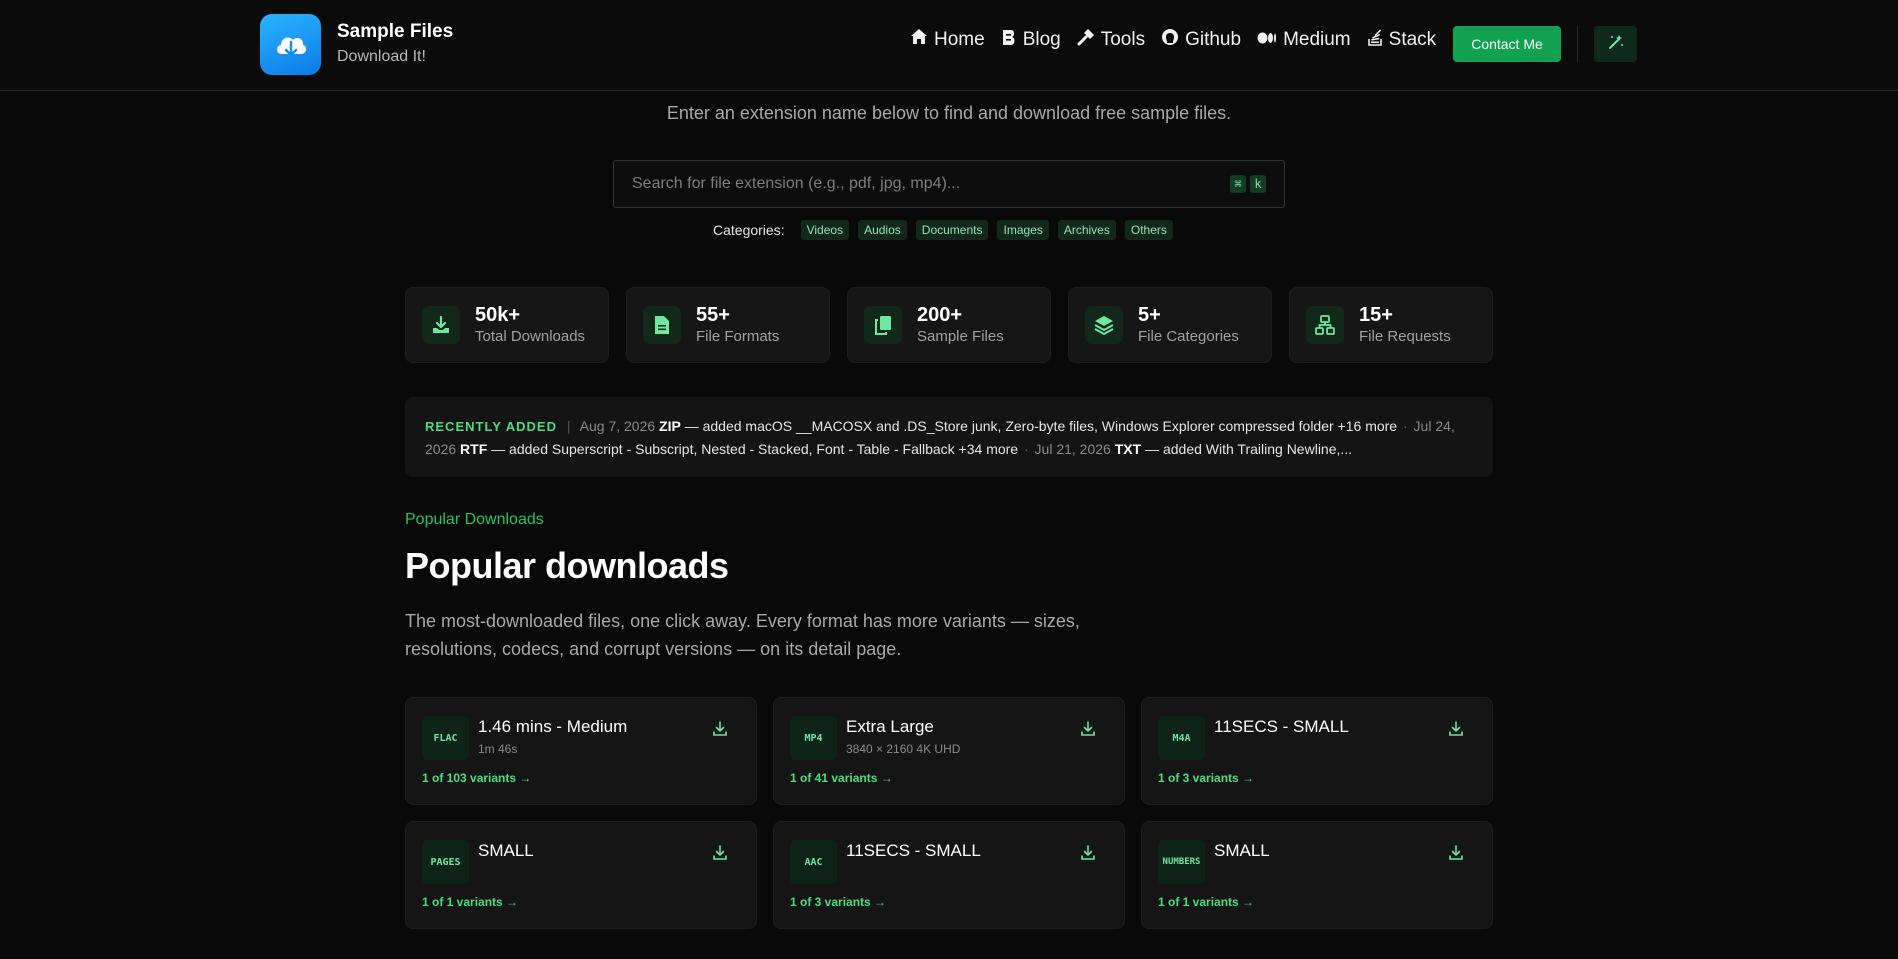 Image resolution: width=1898 pixels, height=959 pixels. I want to click on stat-label: Total Downloads, so click(530, 336).